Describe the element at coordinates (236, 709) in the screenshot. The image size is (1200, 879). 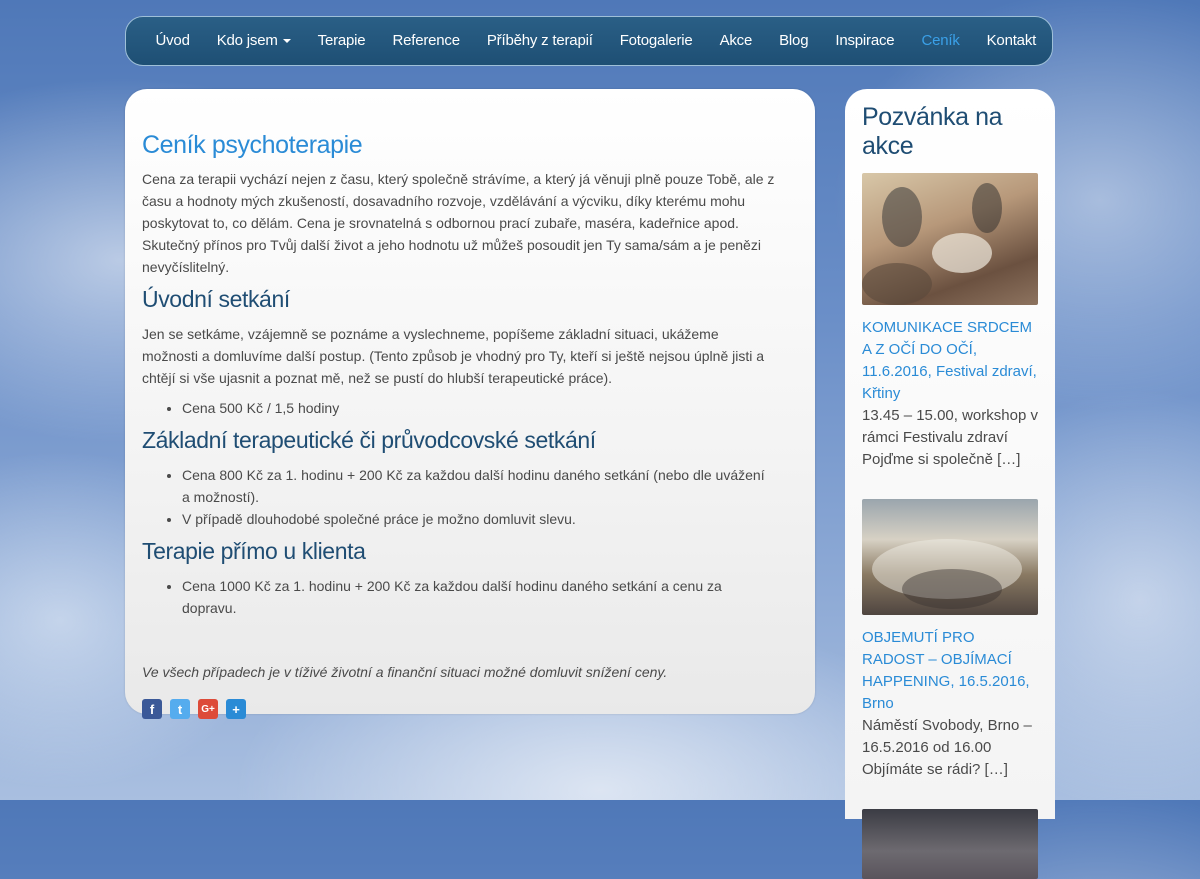
I see `share-icon: +` at that location.